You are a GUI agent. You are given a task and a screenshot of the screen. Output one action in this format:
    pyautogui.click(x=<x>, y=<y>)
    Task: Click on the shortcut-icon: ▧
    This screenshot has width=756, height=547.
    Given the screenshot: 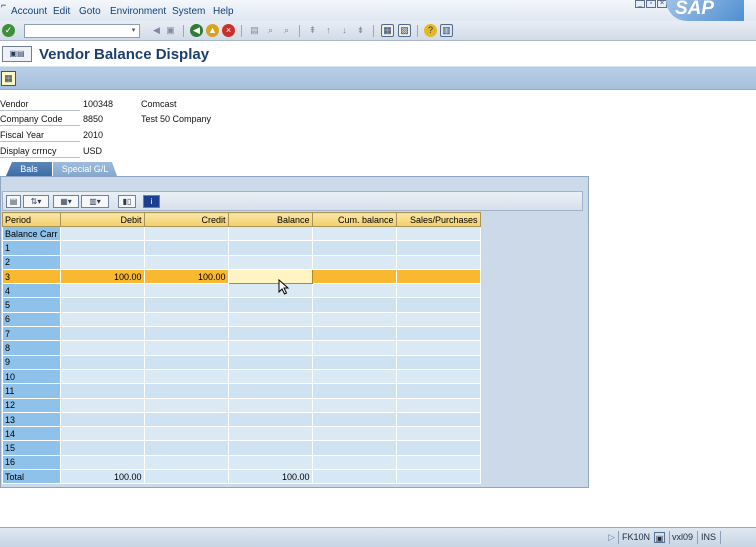 What is the action you would take?
    pyautogui.click(x=404, y=30)
    